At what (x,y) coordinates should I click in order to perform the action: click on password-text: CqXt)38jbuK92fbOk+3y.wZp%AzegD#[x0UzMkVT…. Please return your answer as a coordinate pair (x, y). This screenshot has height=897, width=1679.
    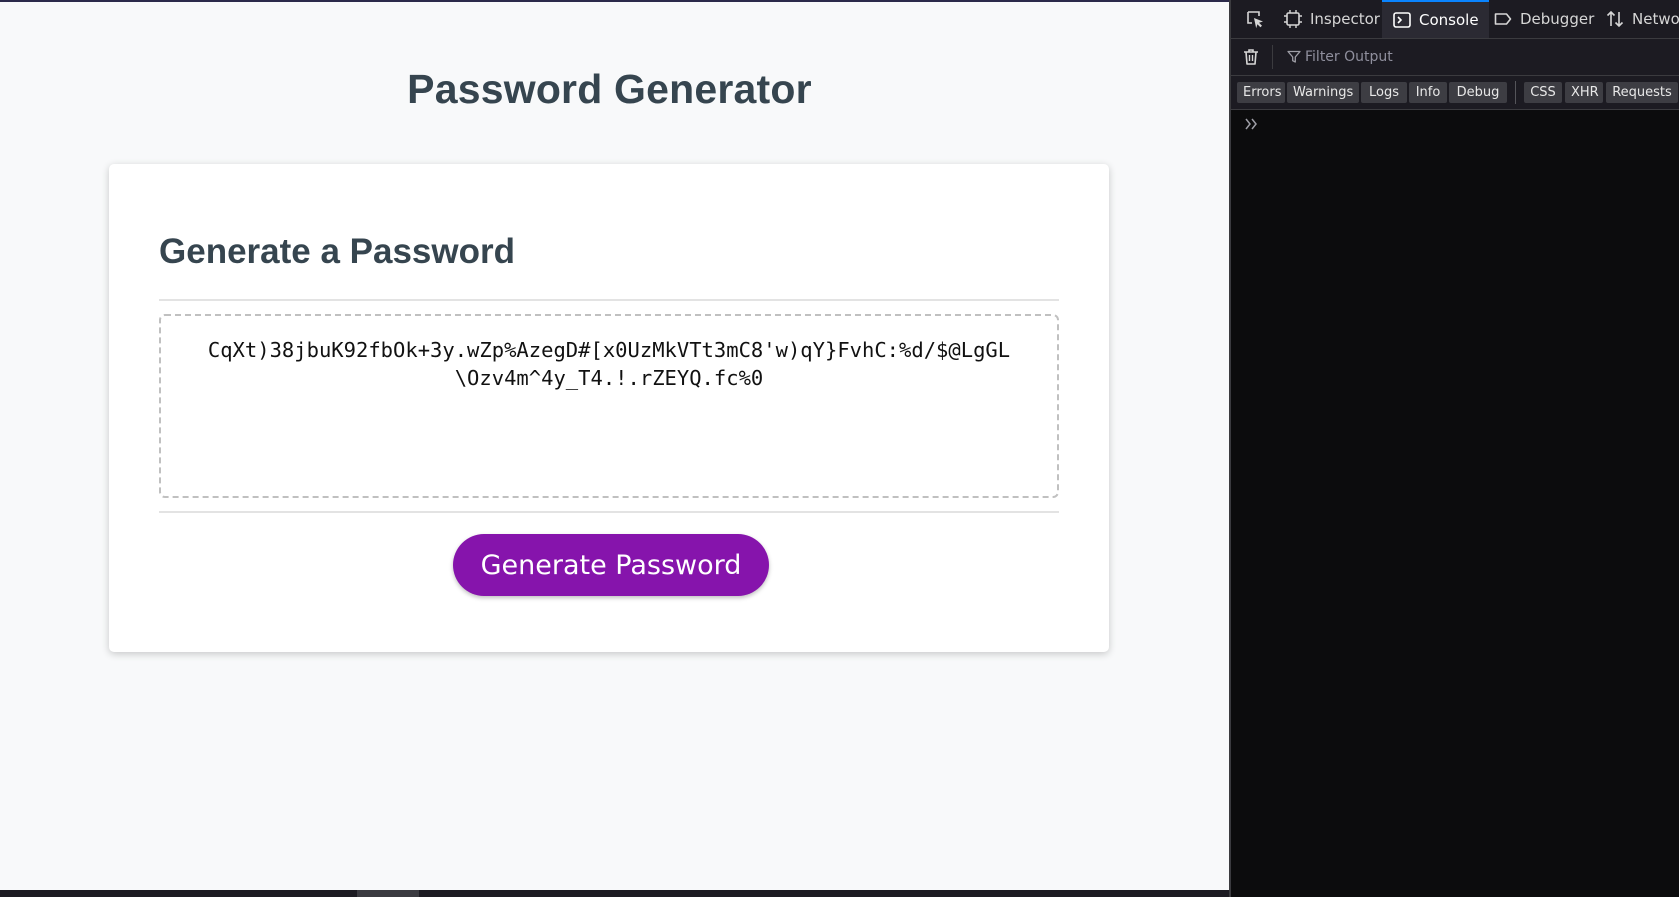
    Looking at the image, I should click on (609, 364).